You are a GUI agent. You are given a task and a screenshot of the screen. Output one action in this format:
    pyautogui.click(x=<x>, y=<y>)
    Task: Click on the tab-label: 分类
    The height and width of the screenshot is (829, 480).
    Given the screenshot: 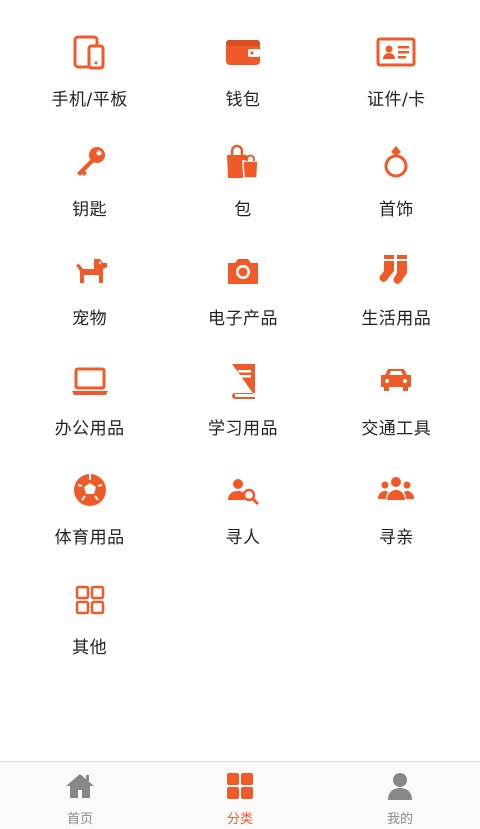 What is the action you would take?
    pyautogui.click(x=239, y=819)
    